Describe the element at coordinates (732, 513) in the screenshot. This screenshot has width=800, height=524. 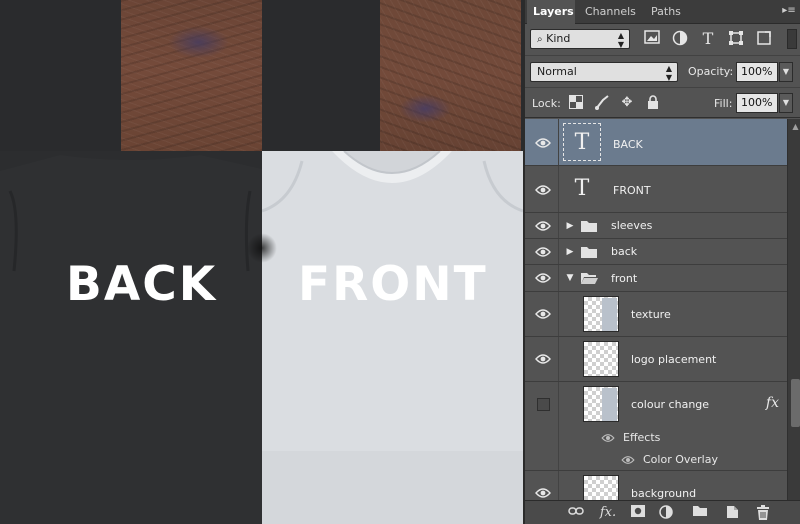
I see `new-layer-icon` at that location.